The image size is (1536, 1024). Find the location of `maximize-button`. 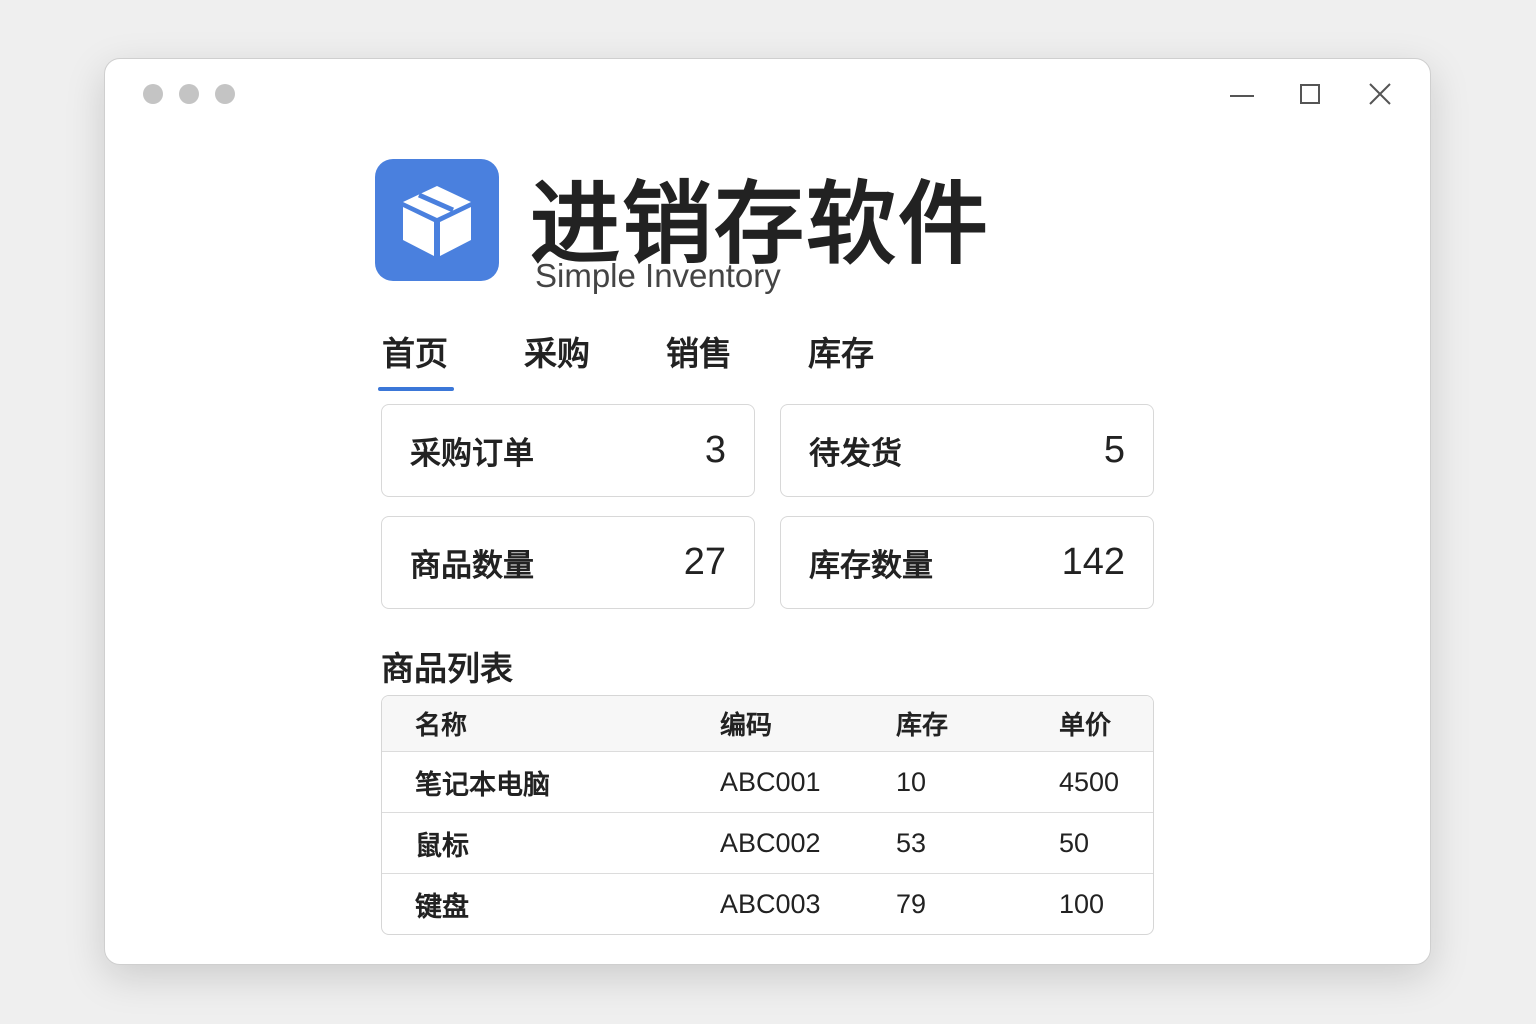

maximize-button is located at coordinates (1310, 94).